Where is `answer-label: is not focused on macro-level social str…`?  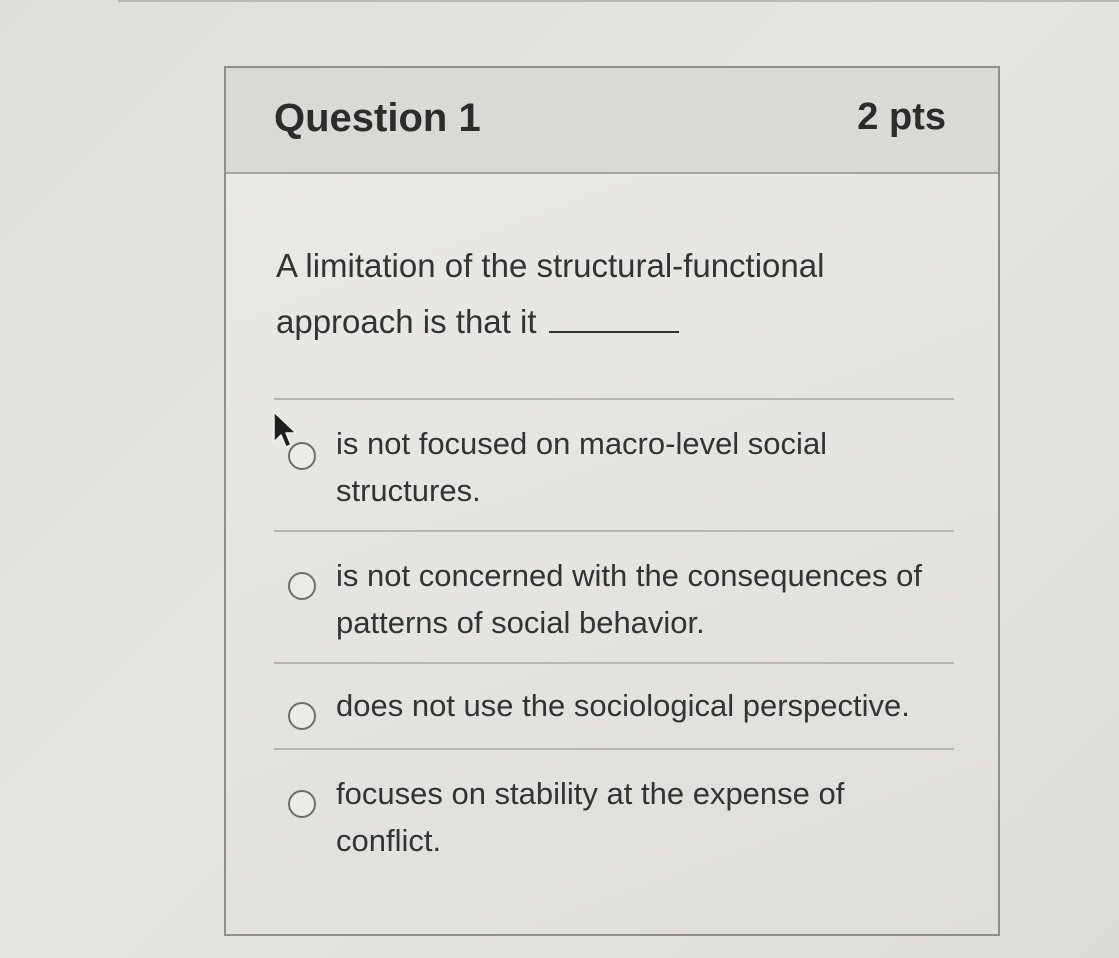 answer-label: is not focused on macro-level social str… is located at coordinates (631, 467).